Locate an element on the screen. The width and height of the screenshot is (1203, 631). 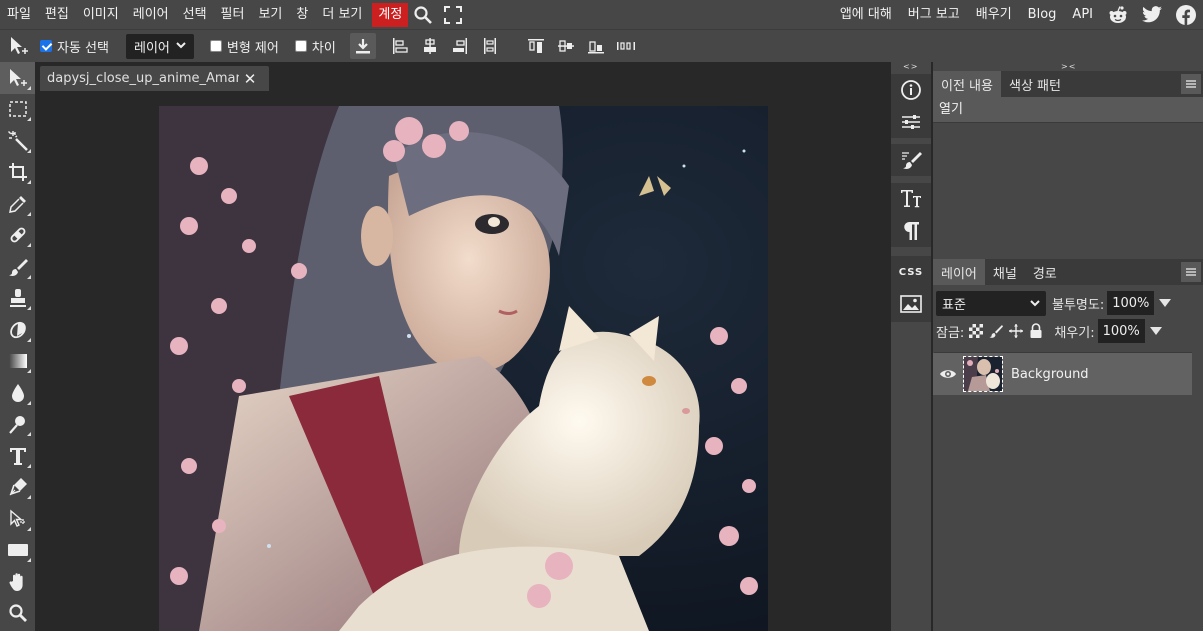
menu-account: 계정 is located at coordinates (390, 14).